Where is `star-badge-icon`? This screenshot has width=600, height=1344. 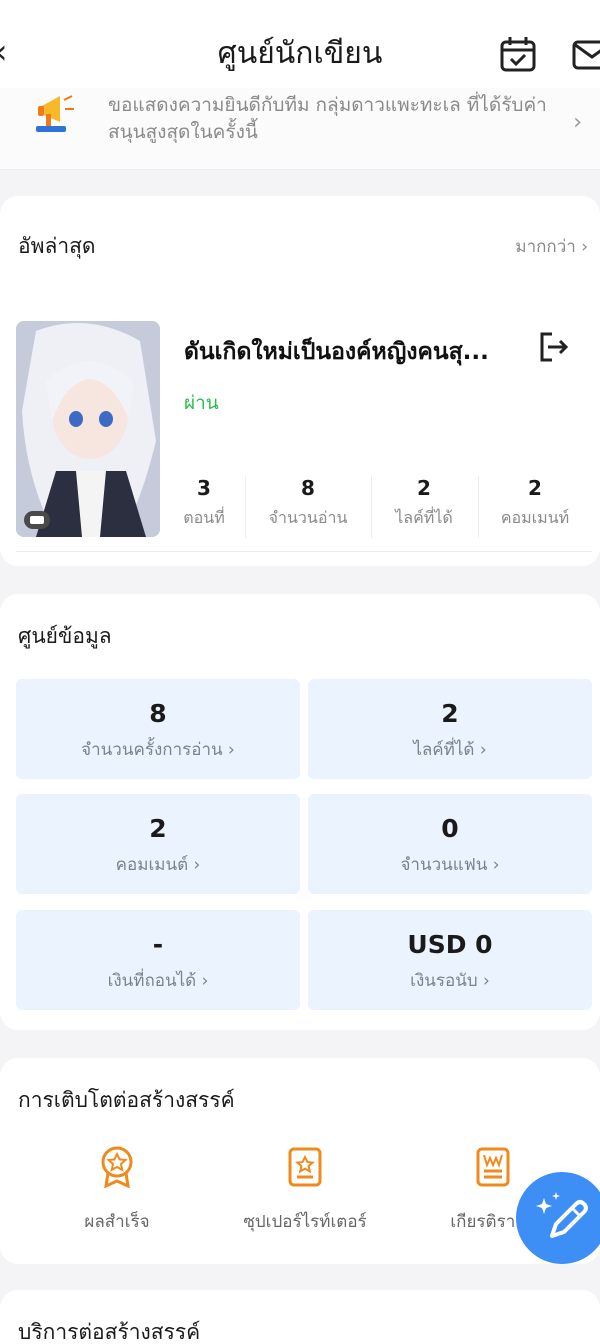
star-badge-icon is located at coordinates (305, 1167).